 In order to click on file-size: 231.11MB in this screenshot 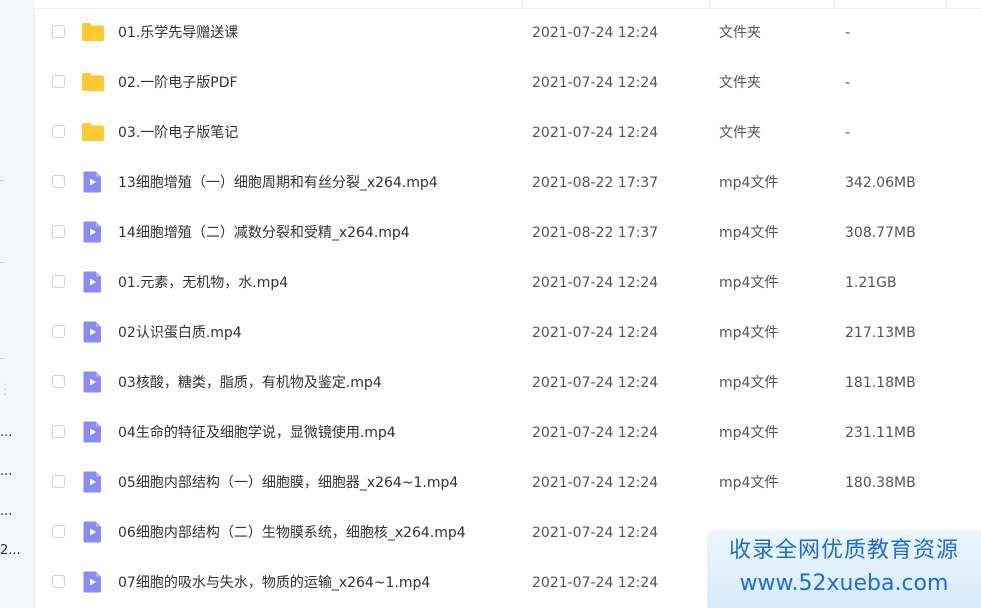, I will do `click(880, 433)`.